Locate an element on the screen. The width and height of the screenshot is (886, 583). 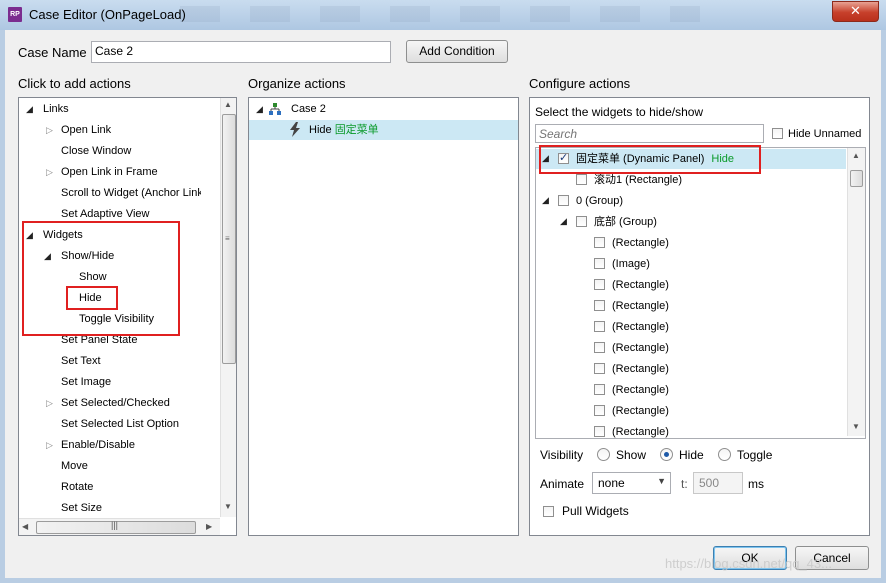
widget-search-input is located at coordinates (649, 133).